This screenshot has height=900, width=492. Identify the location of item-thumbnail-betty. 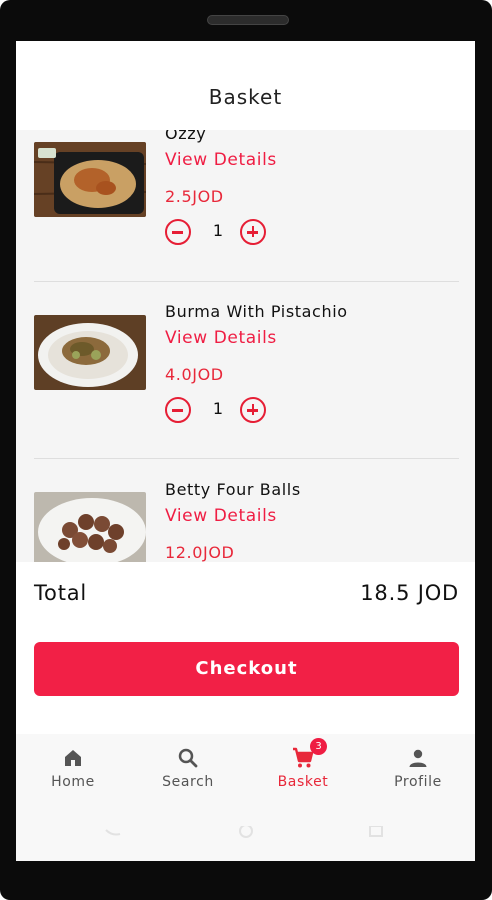
(90, 527).